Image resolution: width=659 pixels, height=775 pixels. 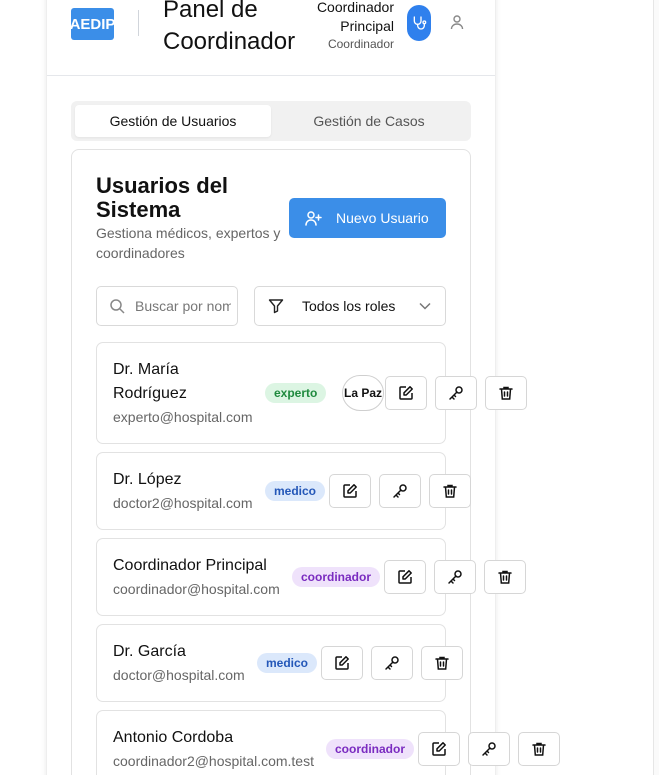 What do you see at coordinates (213, 761) in the screenshot?
I see `user-email: coordinador2@hospital.com.test` at bounding box center [213, 761].